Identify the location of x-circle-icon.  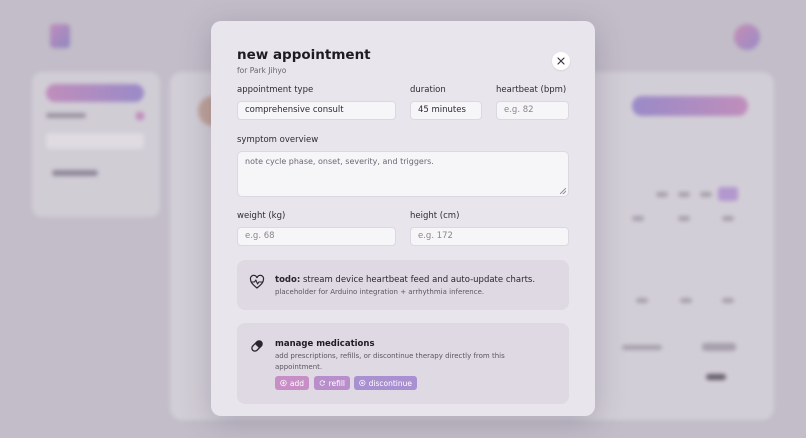
(362, 383).